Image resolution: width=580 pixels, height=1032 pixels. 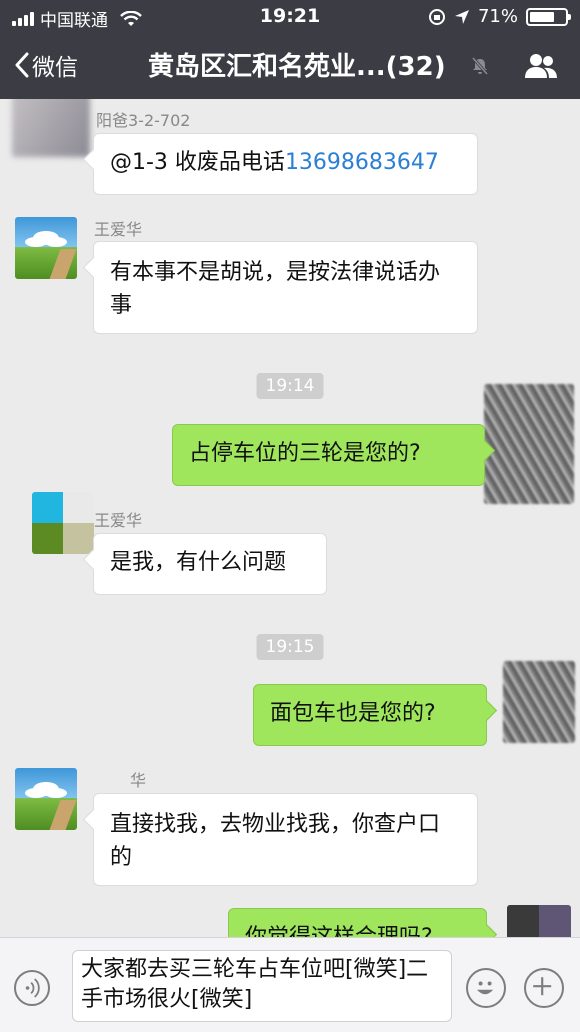 What do you see at coordinates (22, 65) in the screenshot?
I see `chevron-left-icon` at bounding box center [22, 65].